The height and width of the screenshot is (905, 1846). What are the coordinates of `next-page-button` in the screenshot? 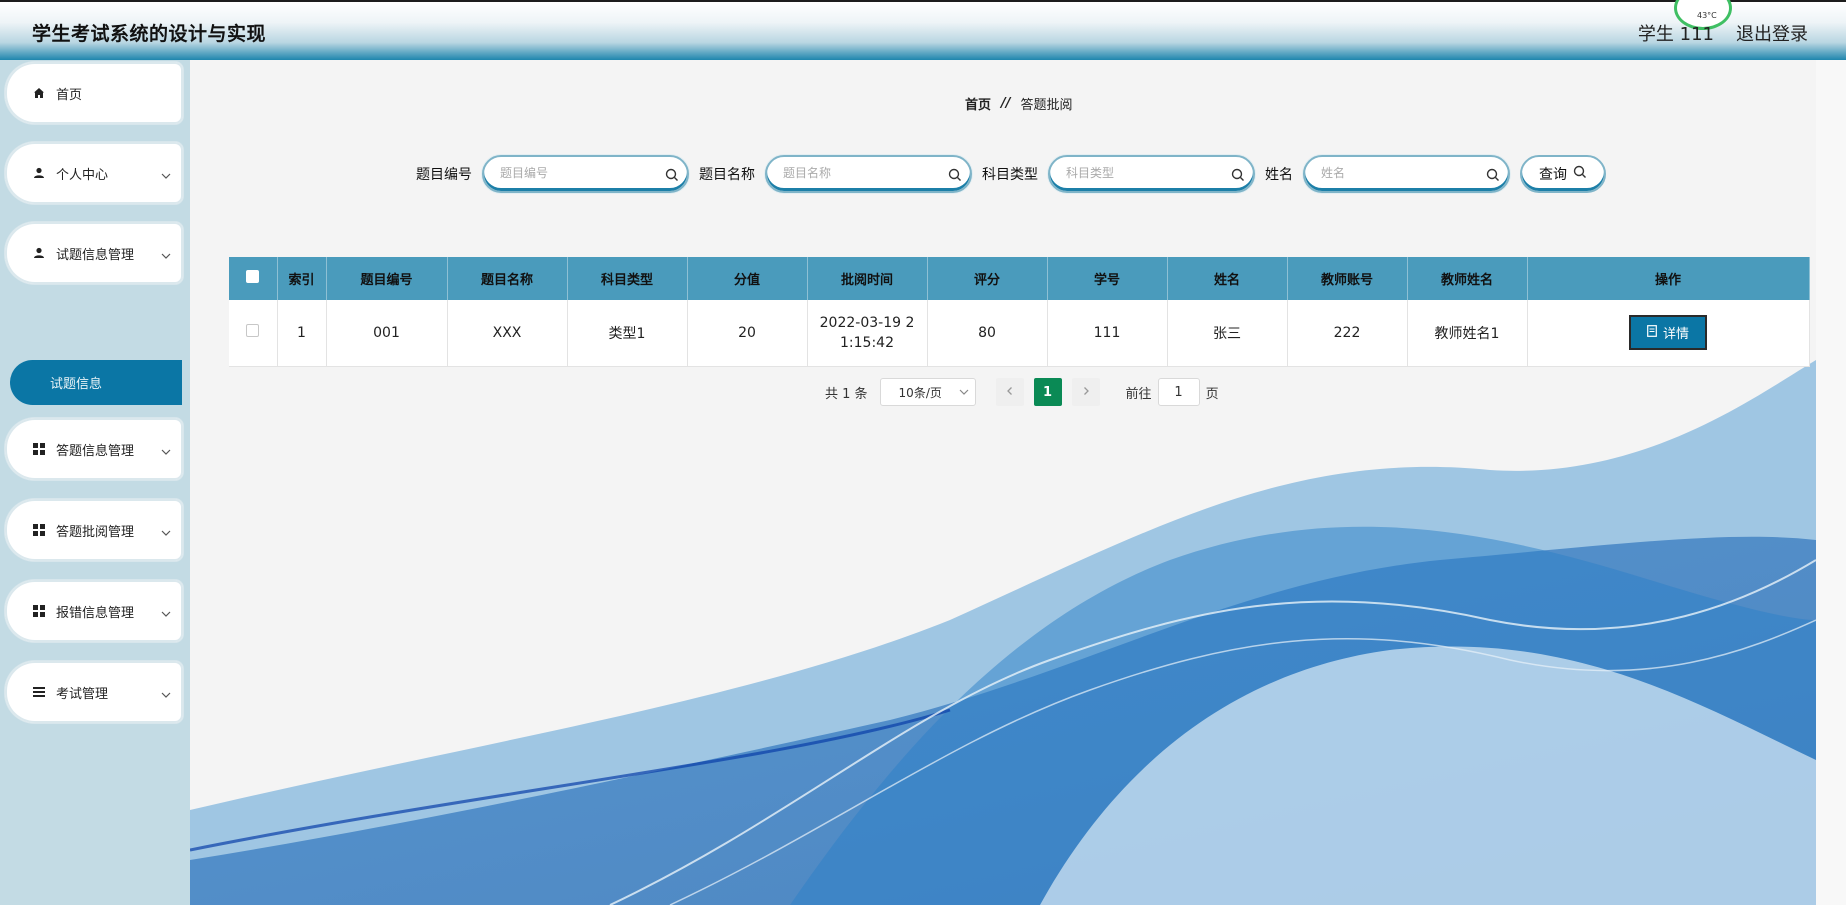 It's located at (1085, 392).